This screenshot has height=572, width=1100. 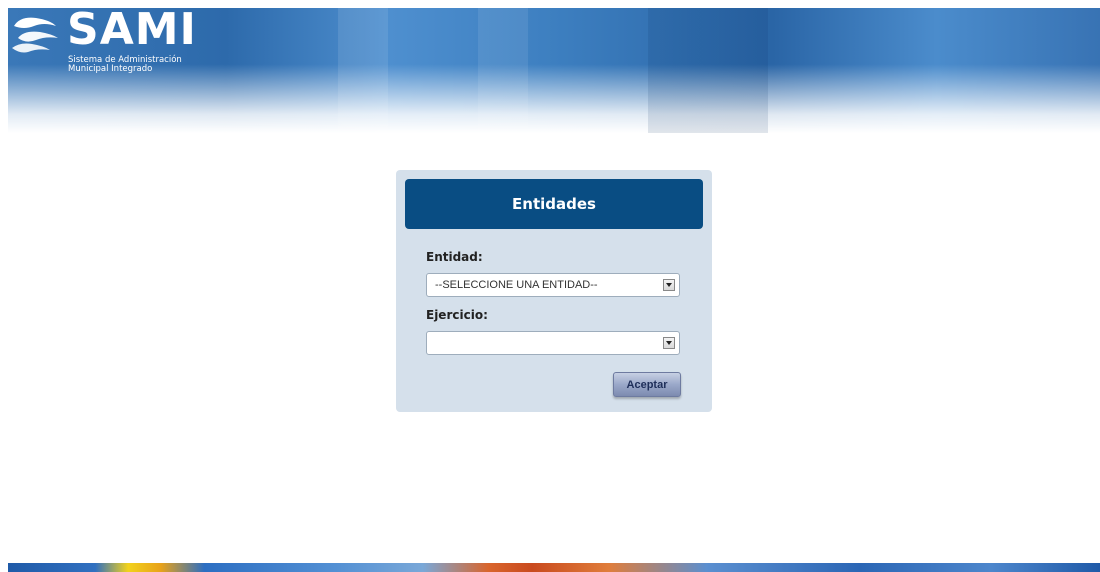 I want to click on ejercicio-select, so click(x=553, y=343).